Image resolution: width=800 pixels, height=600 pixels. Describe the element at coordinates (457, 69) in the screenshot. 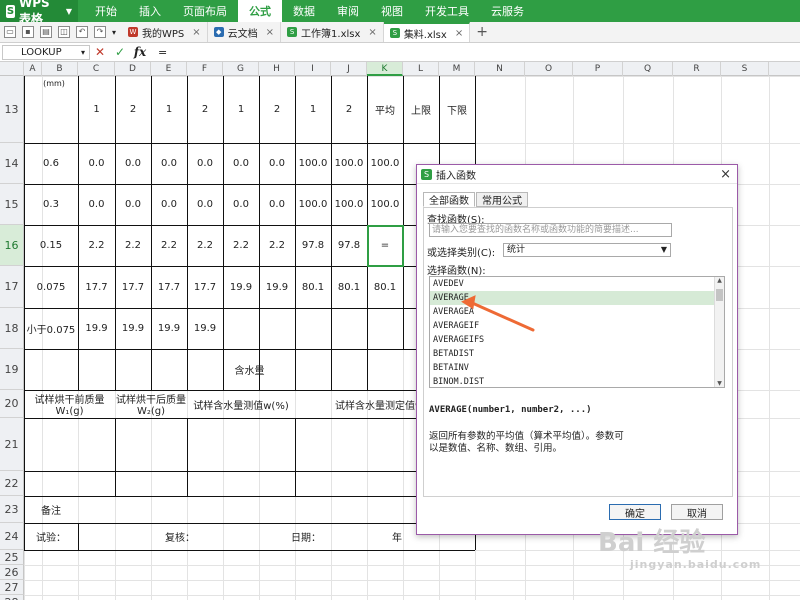

I see `column-header-m: M` at that location.